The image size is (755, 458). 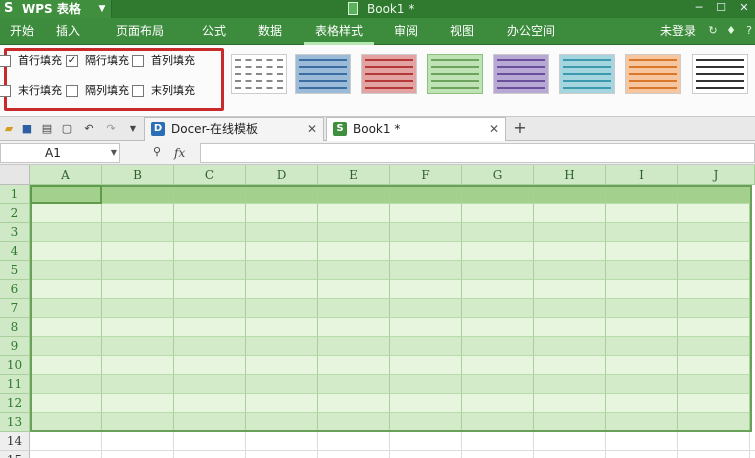 I want to click on cell-G2, so click(x=498, y=213).